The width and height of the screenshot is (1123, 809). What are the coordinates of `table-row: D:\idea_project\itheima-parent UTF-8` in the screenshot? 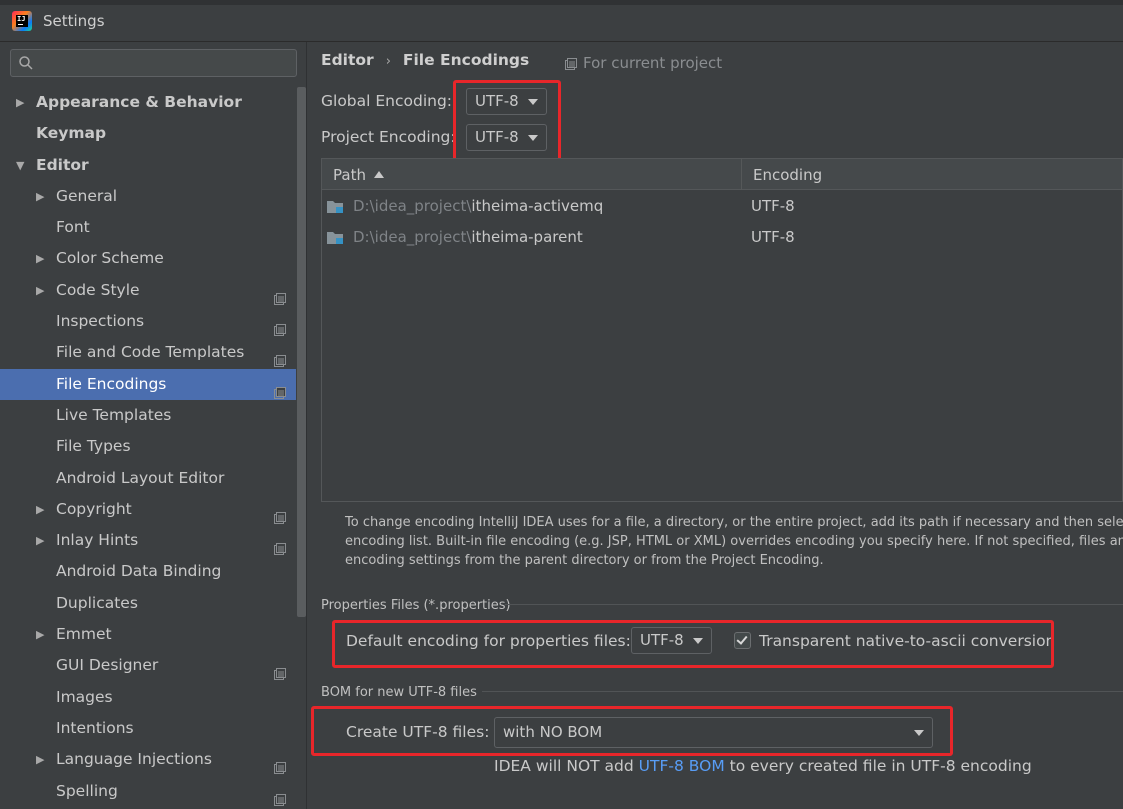 It's located at (722, 237).